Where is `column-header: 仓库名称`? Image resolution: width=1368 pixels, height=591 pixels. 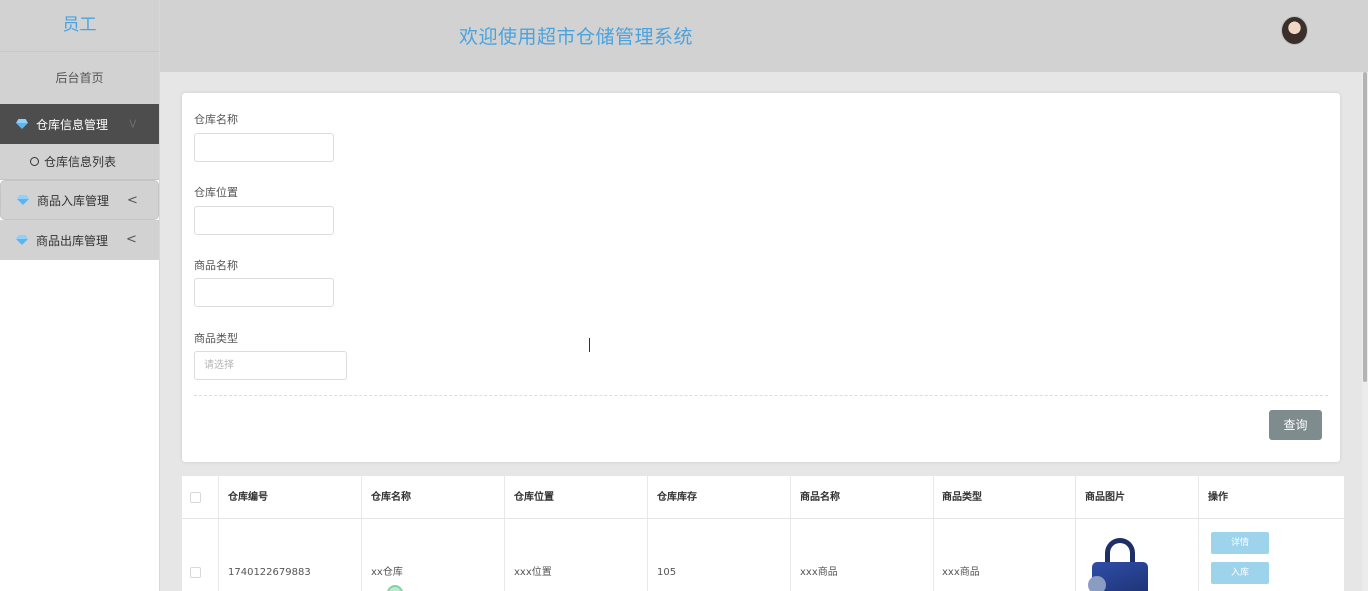
column-header: 仓库名称 is located at coordinates (391, 497).